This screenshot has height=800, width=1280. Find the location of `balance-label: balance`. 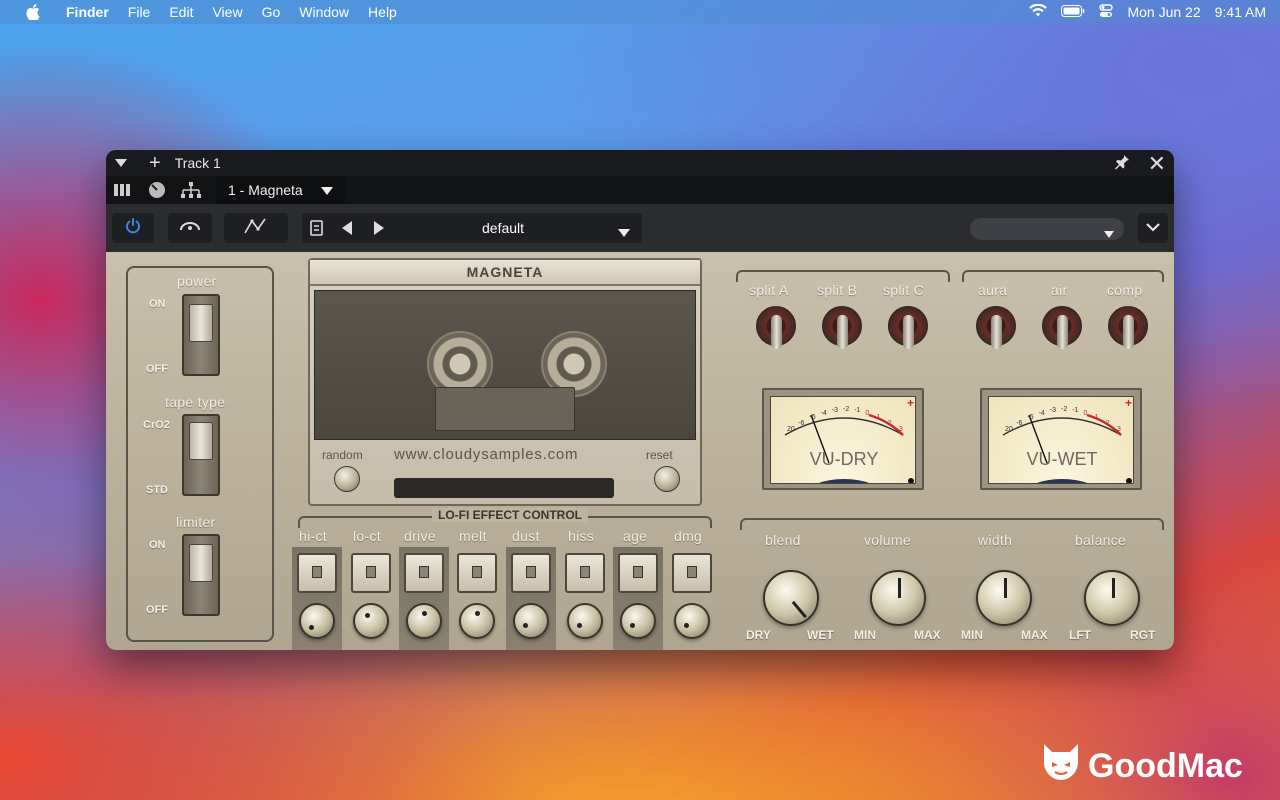

balance-label: balance is located at coordinates (1101, 540).